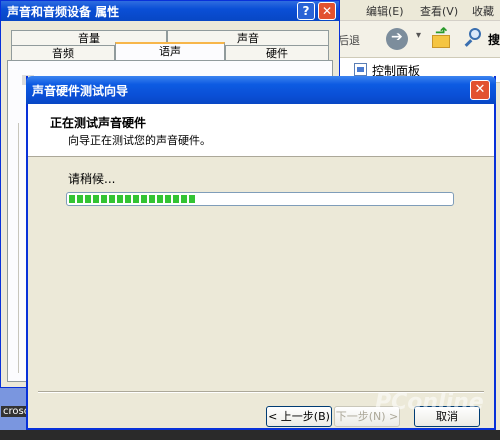 This screenshot has width=500, height=440. I want to click on explorer-toolbar: 后退 ➔ ▾ ⬏ 搜, so click(415, 39).